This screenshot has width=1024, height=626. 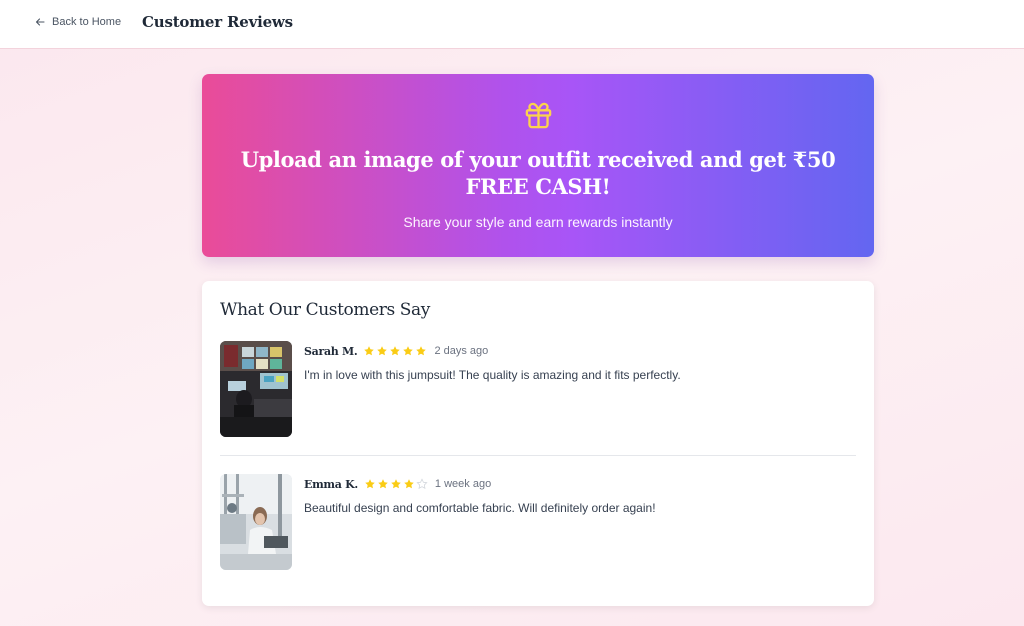 I want to click on review-time: 1 week ago, so click(x=463, y=484).